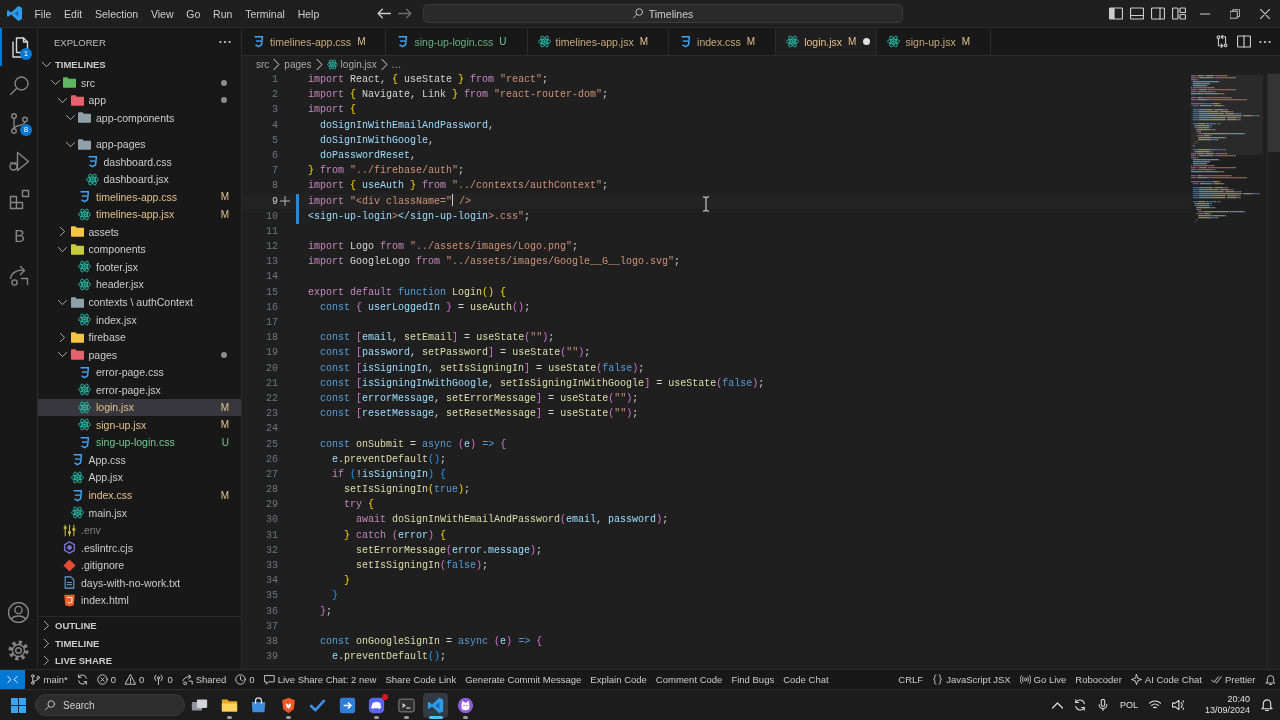  What do you see at coordinates (139, 214) in the screenshot?
I see `tree-item: timelines-app.jsx M` at bounding box center [139, 214].